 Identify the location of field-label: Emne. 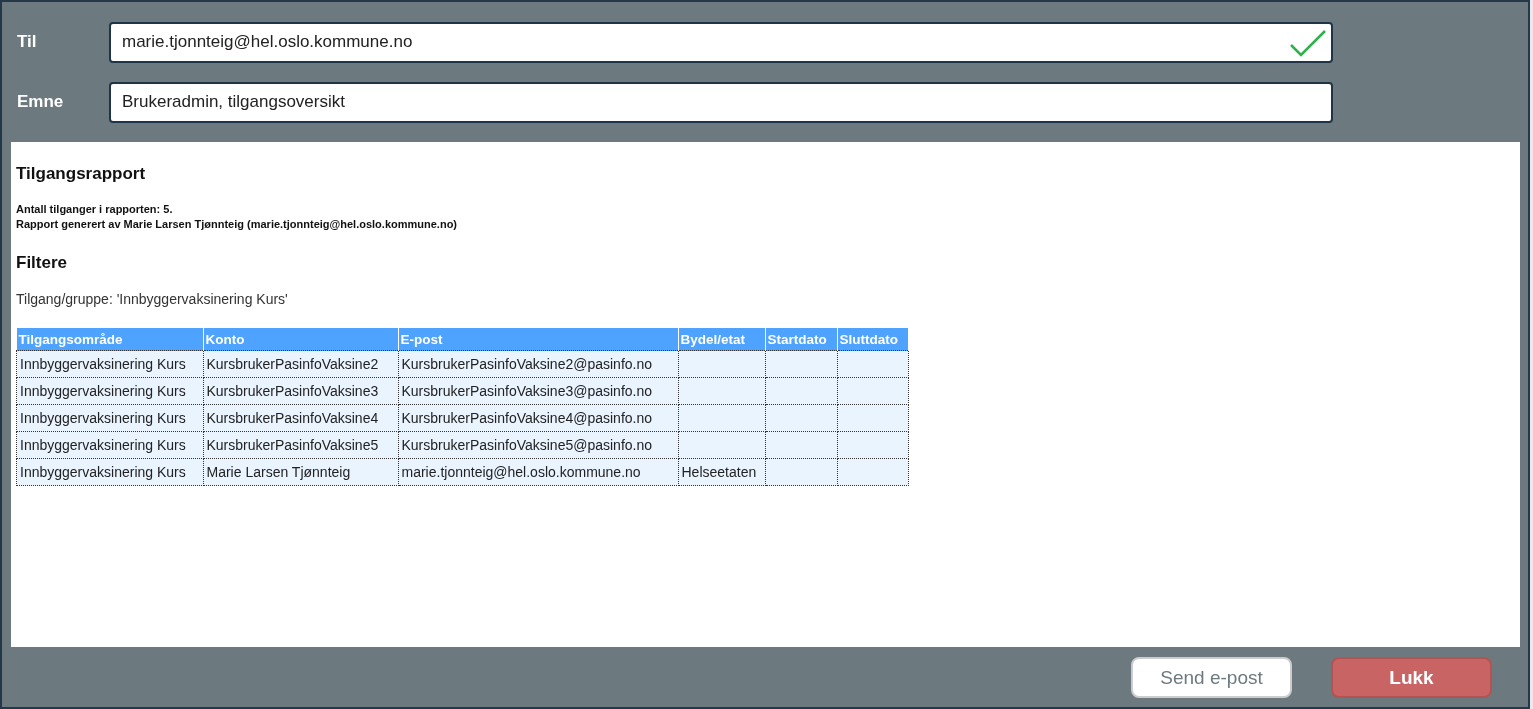
(40, 102).